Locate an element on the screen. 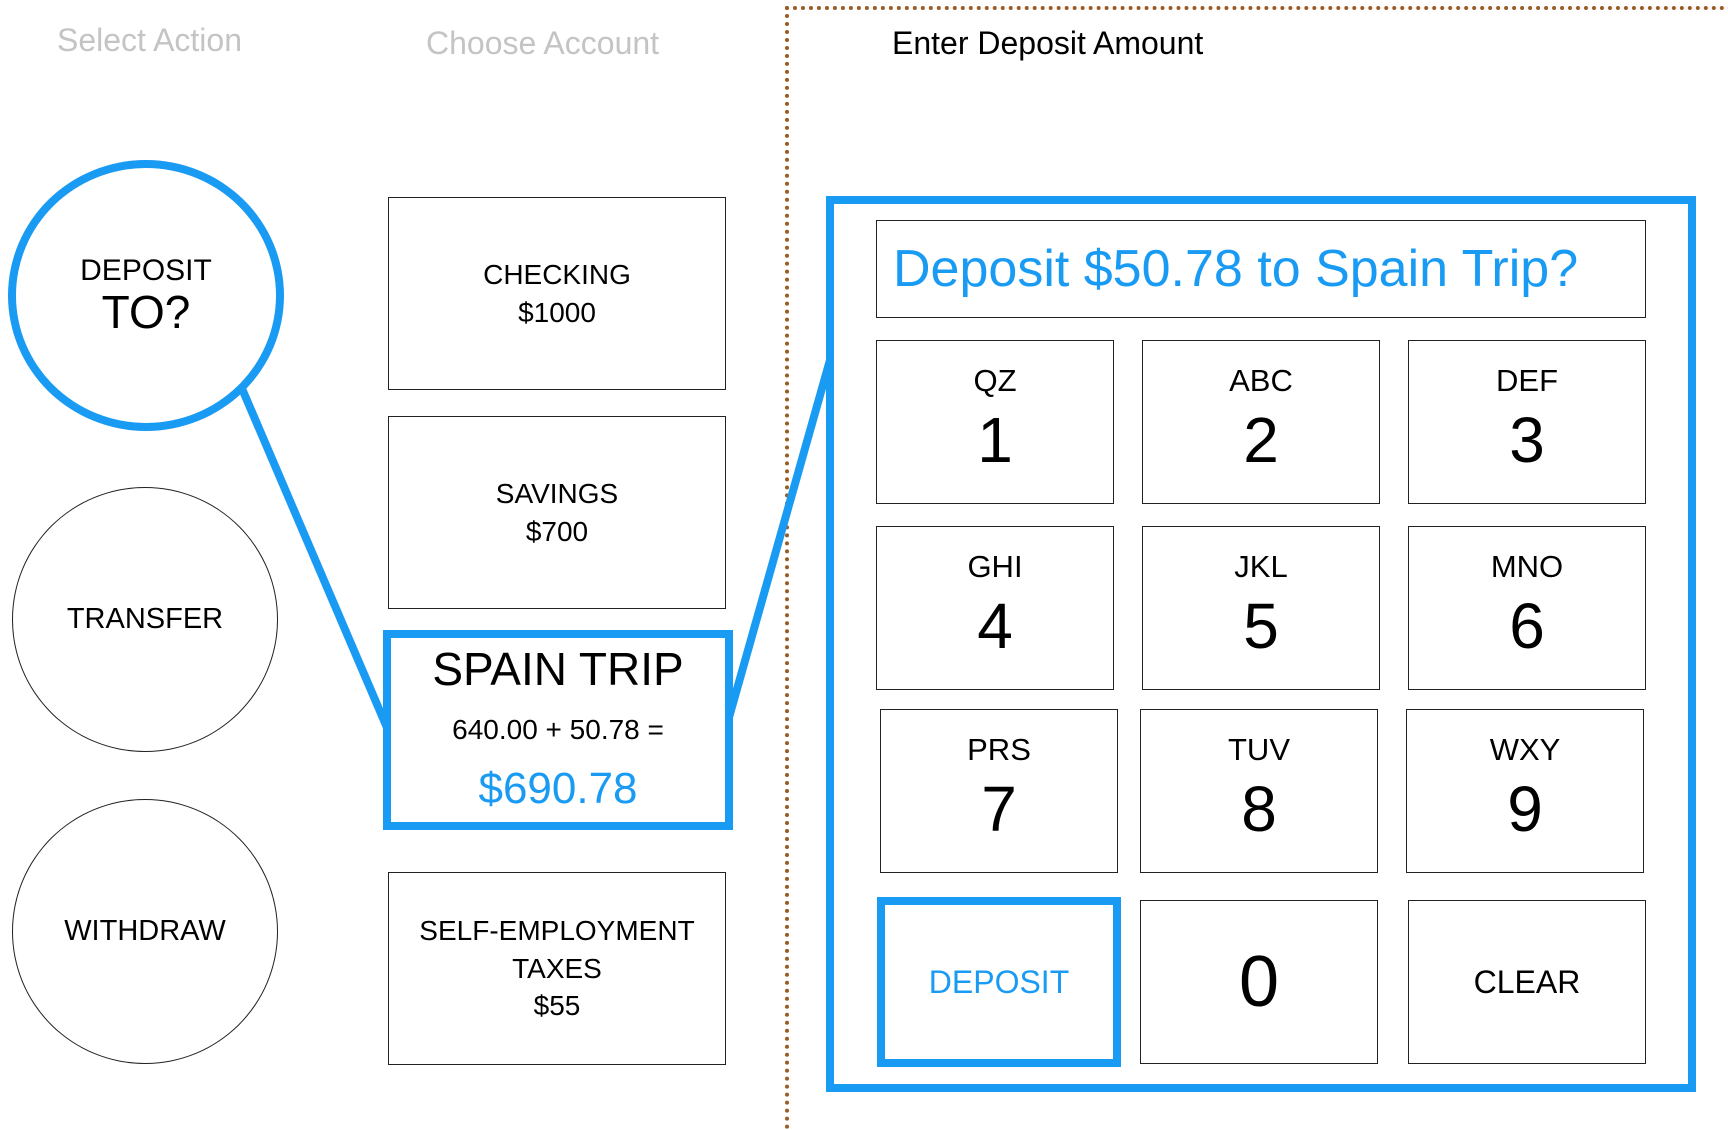 The height and width of the screenshot is (1130, 1728). keypad-key-6: MNO 6 is located at coordinates (1527, 608).